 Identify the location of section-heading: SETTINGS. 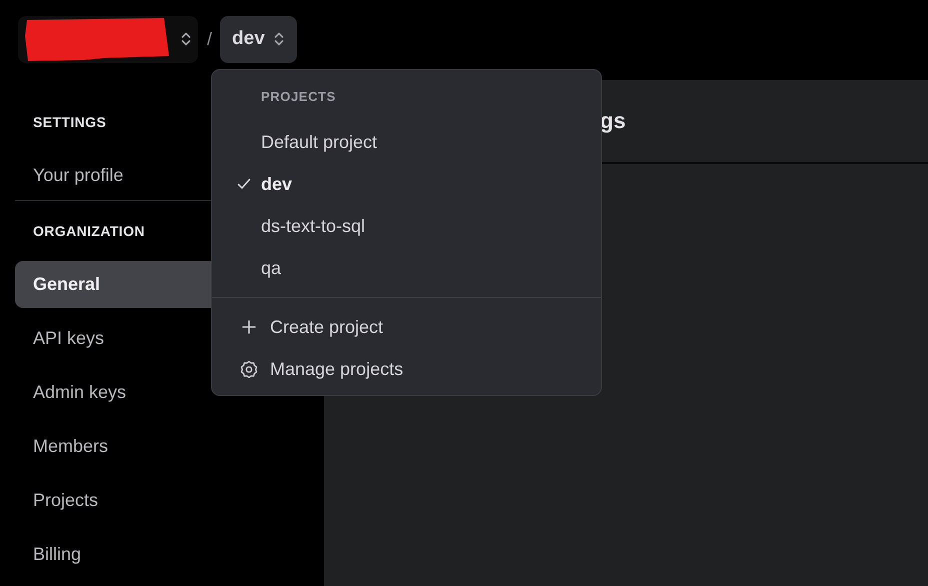
(69, 122).